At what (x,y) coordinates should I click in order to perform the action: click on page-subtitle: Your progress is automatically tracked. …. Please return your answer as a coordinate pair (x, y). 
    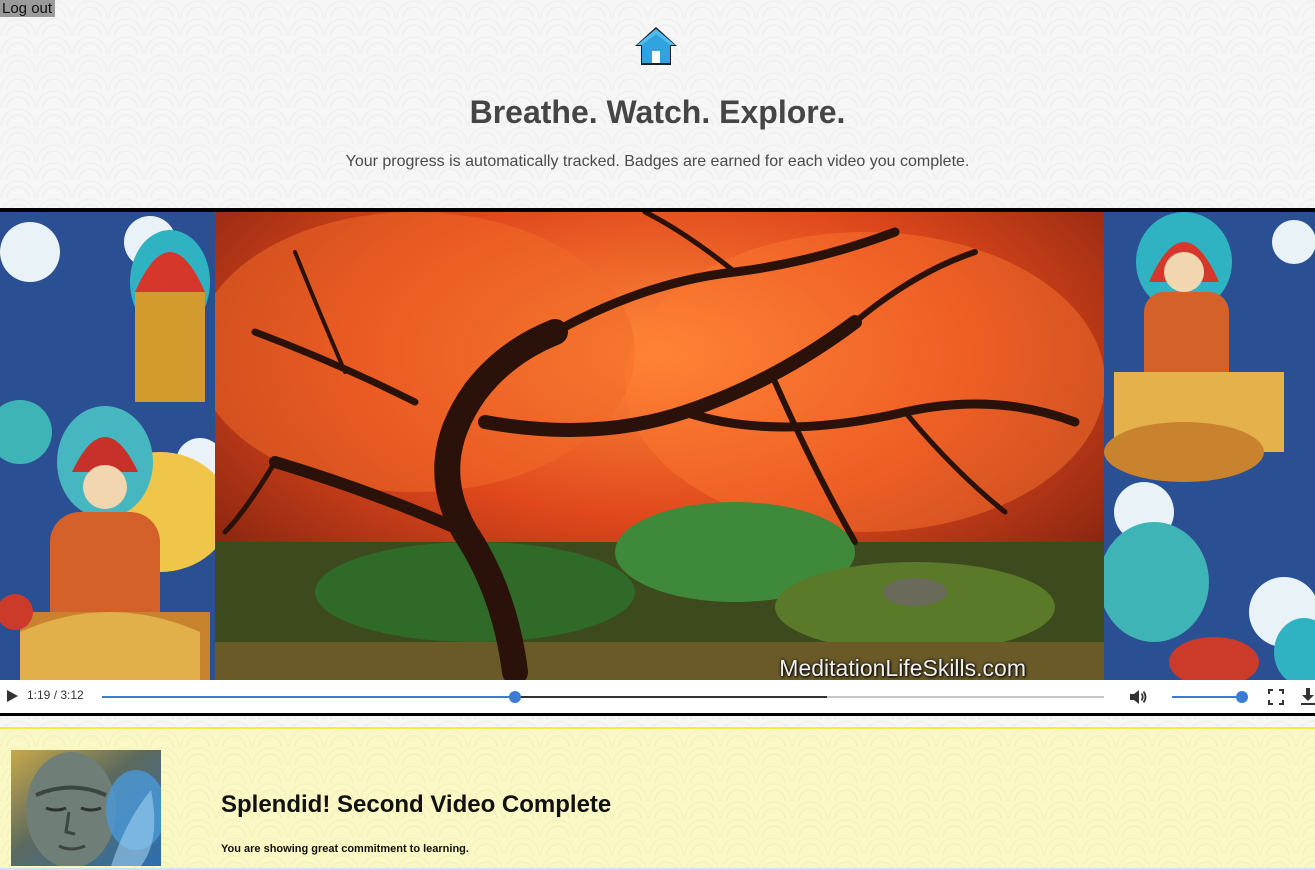
    Looking at the image, I should click on (657, 161).